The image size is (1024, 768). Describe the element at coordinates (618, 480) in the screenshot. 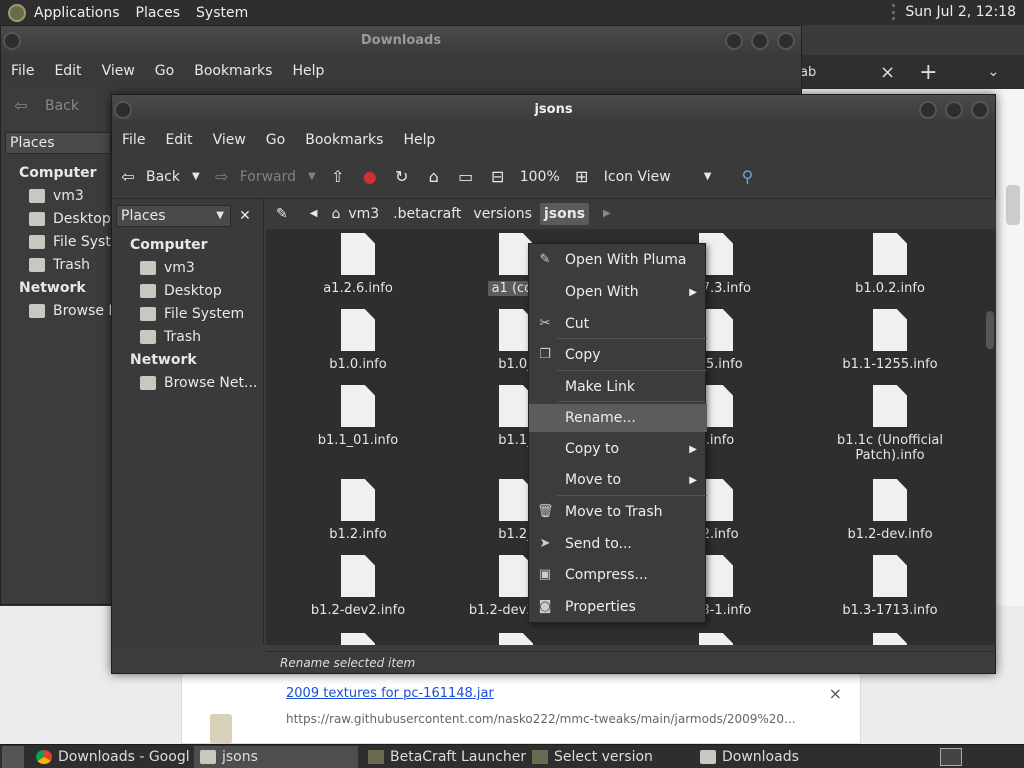

I see `ctx-item-move-to: Move to ▶` at that location.